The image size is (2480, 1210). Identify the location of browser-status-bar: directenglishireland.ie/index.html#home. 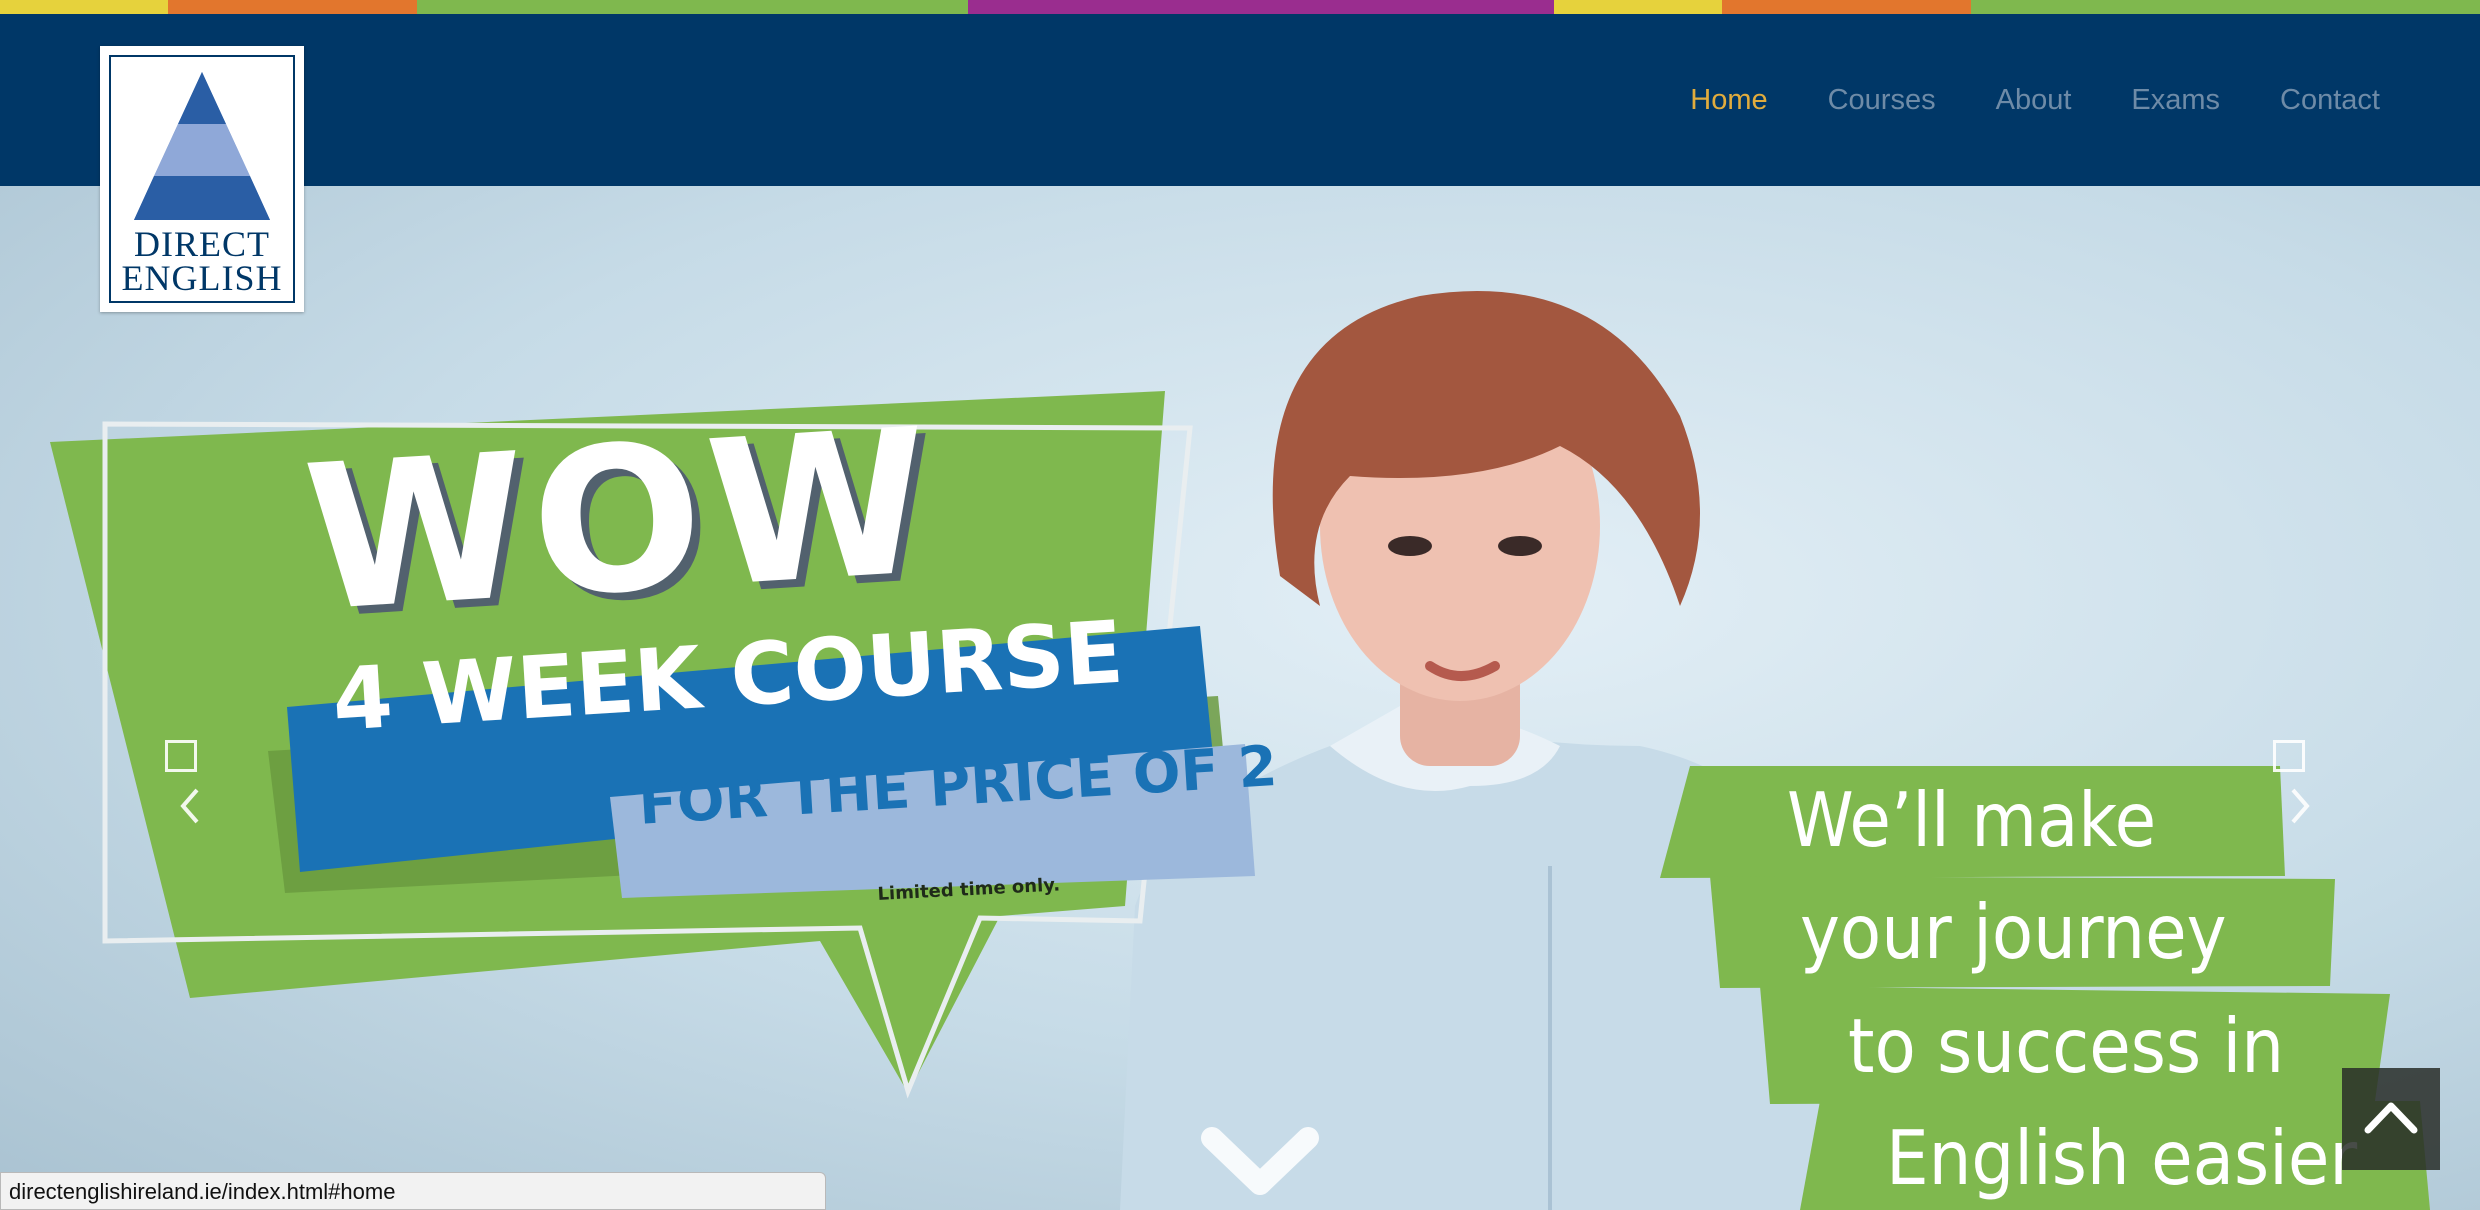
(413, 1191).